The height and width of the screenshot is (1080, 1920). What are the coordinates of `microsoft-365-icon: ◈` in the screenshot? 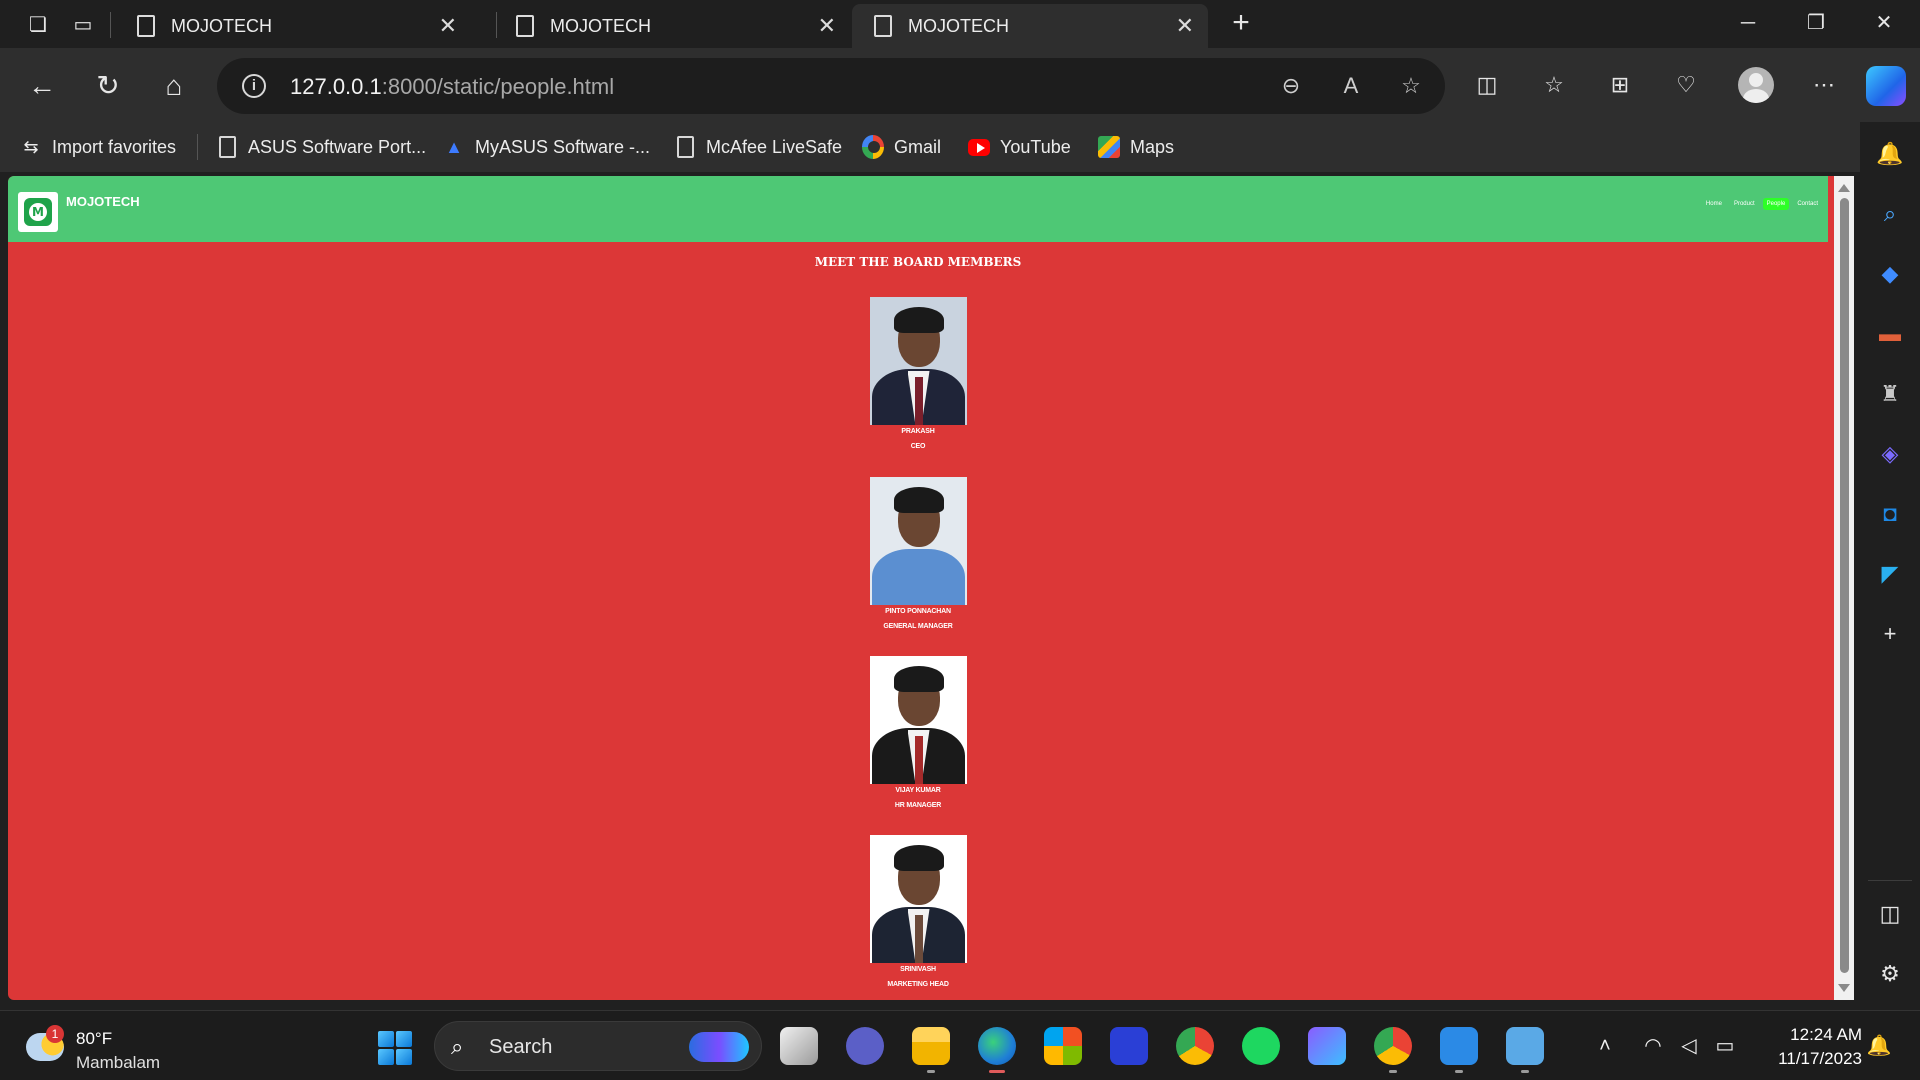 It's located at (1890, 454).